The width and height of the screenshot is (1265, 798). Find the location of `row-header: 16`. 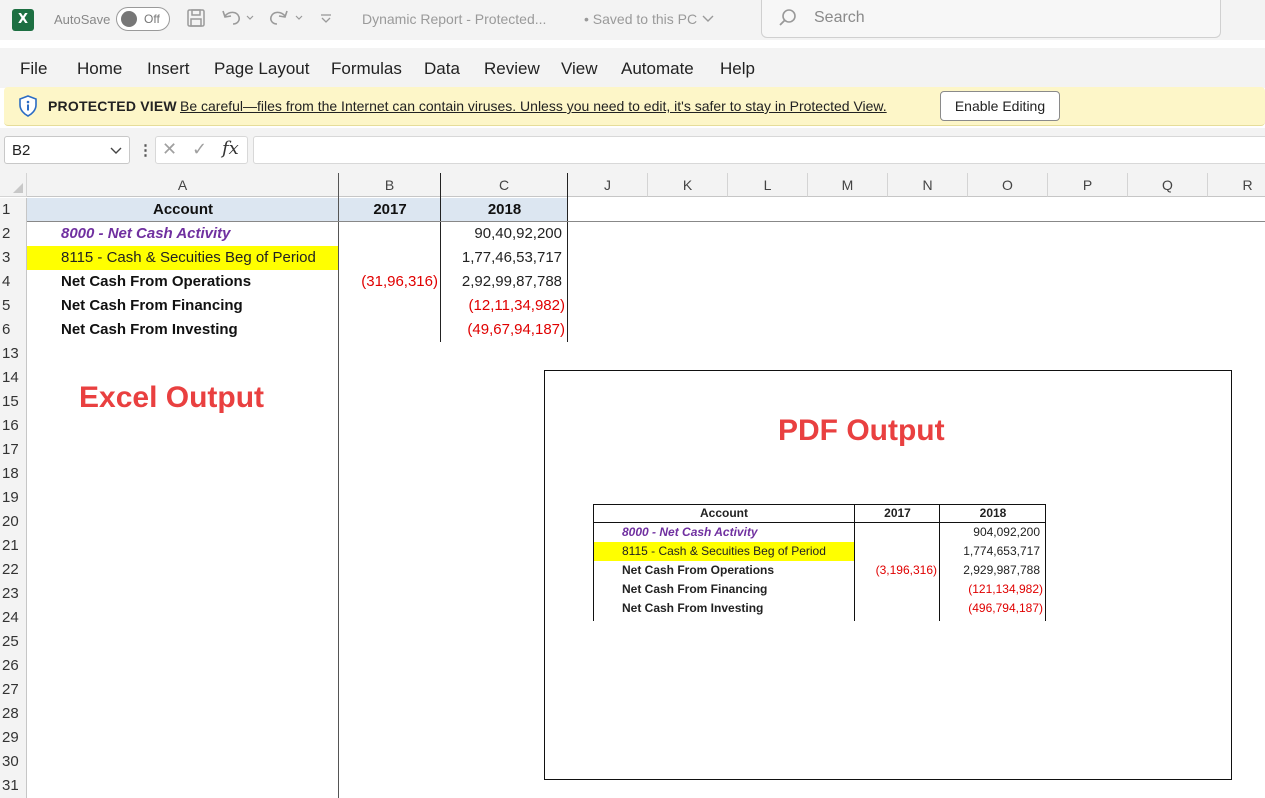

row-header: 16 is located at coordinates (13, 426).